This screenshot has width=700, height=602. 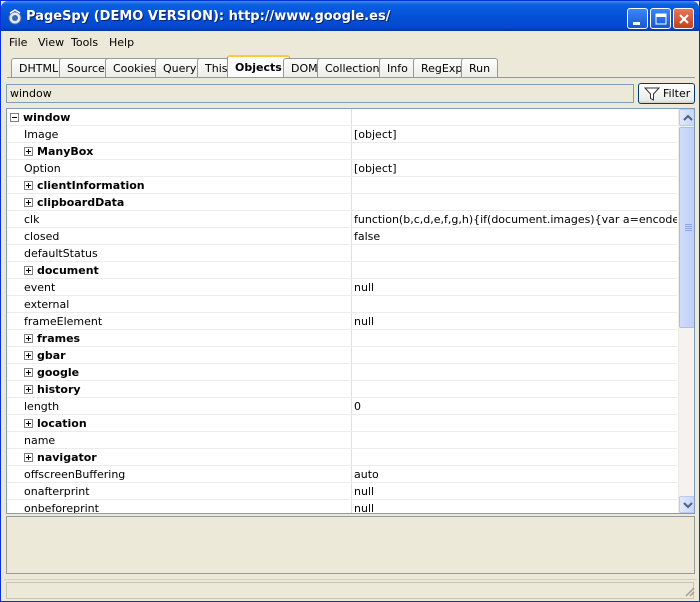 I want to click on tree-row-name-cell: onbeforeprint, so click(x=179, y=506).